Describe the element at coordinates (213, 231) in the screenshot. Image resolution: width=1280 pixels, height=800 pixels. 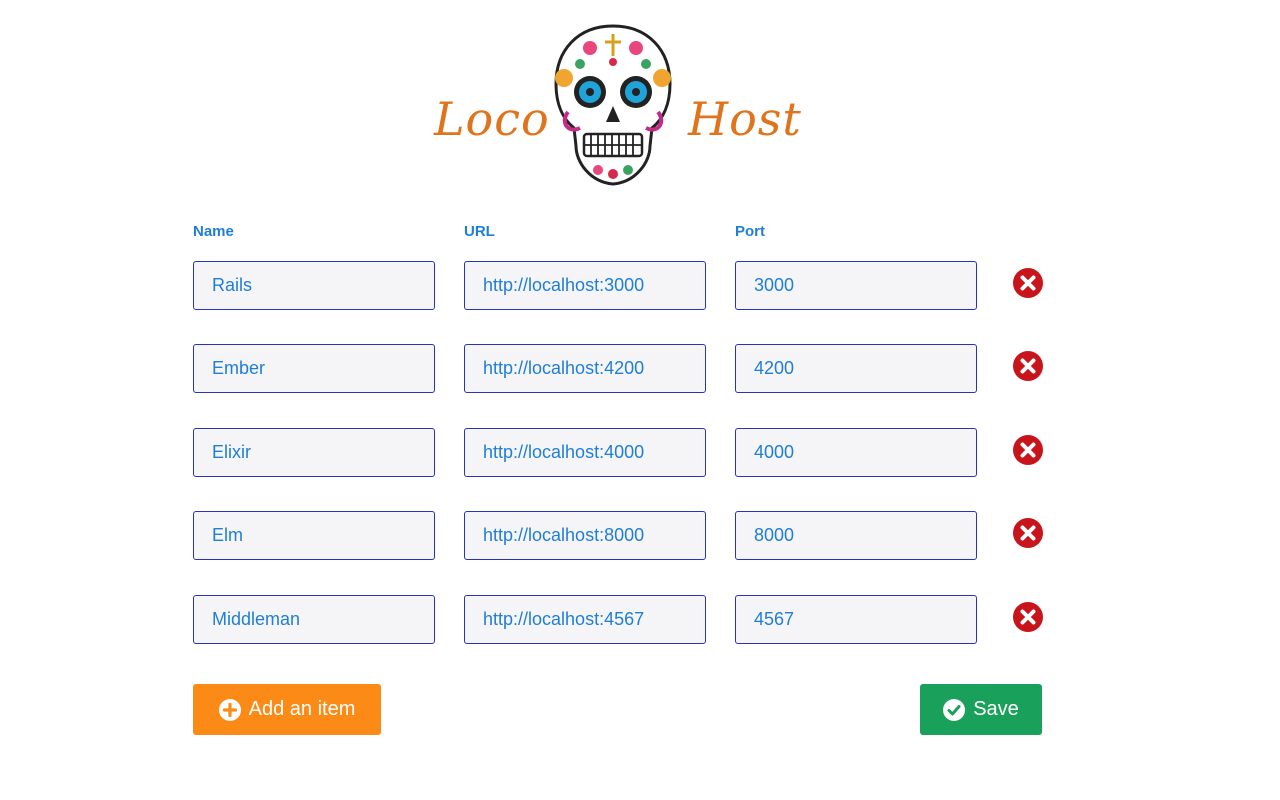
I see `column-header-name: Name` at that location.